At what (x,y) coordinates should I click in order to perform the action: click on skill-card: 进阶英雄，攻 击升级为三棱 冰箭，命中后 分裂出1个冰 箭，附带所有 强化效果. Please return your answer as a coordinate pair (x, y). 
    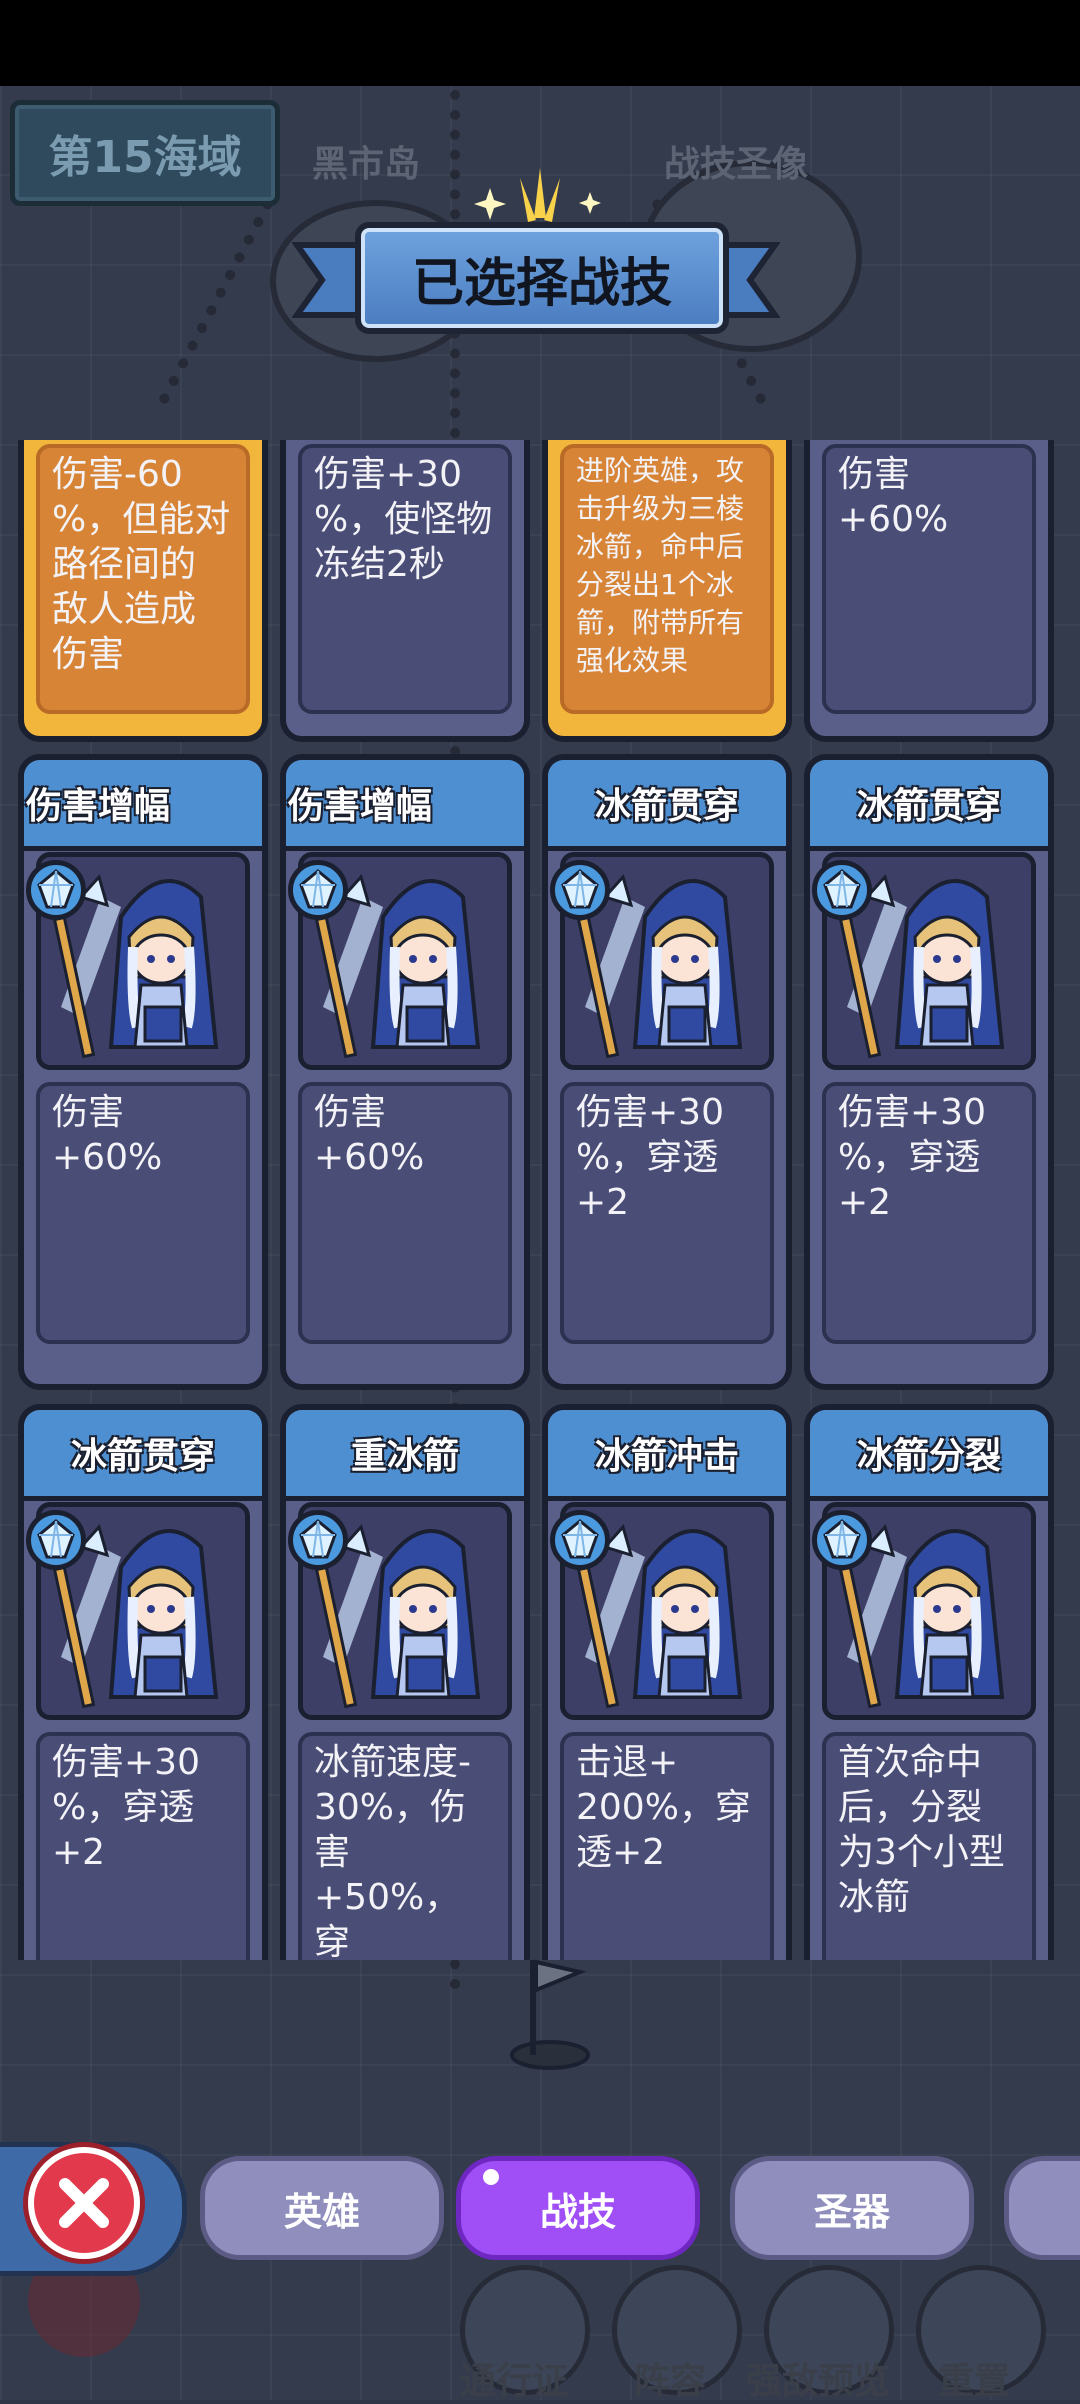
    Looking at the image, I should click on (667, 591).